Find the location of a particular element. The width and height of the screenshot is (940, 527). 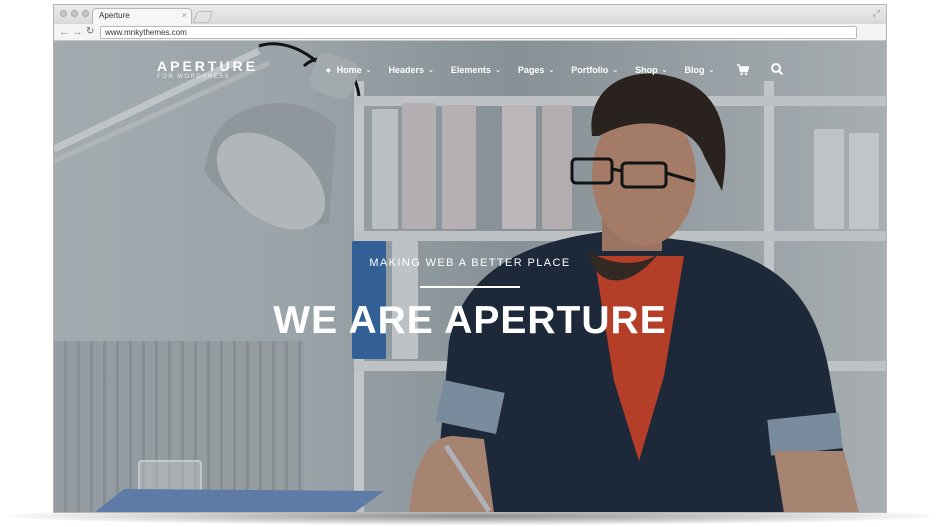

site-logo: APERTURE FOR WORDPRESS is located at coordinates (207, 69).